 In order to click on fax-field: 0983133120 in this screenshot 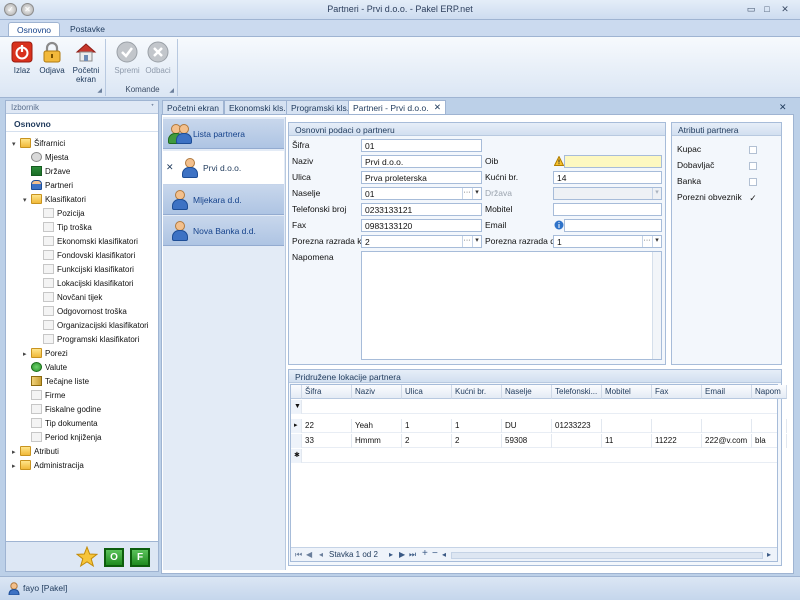, I will do `click(421, 225)`.